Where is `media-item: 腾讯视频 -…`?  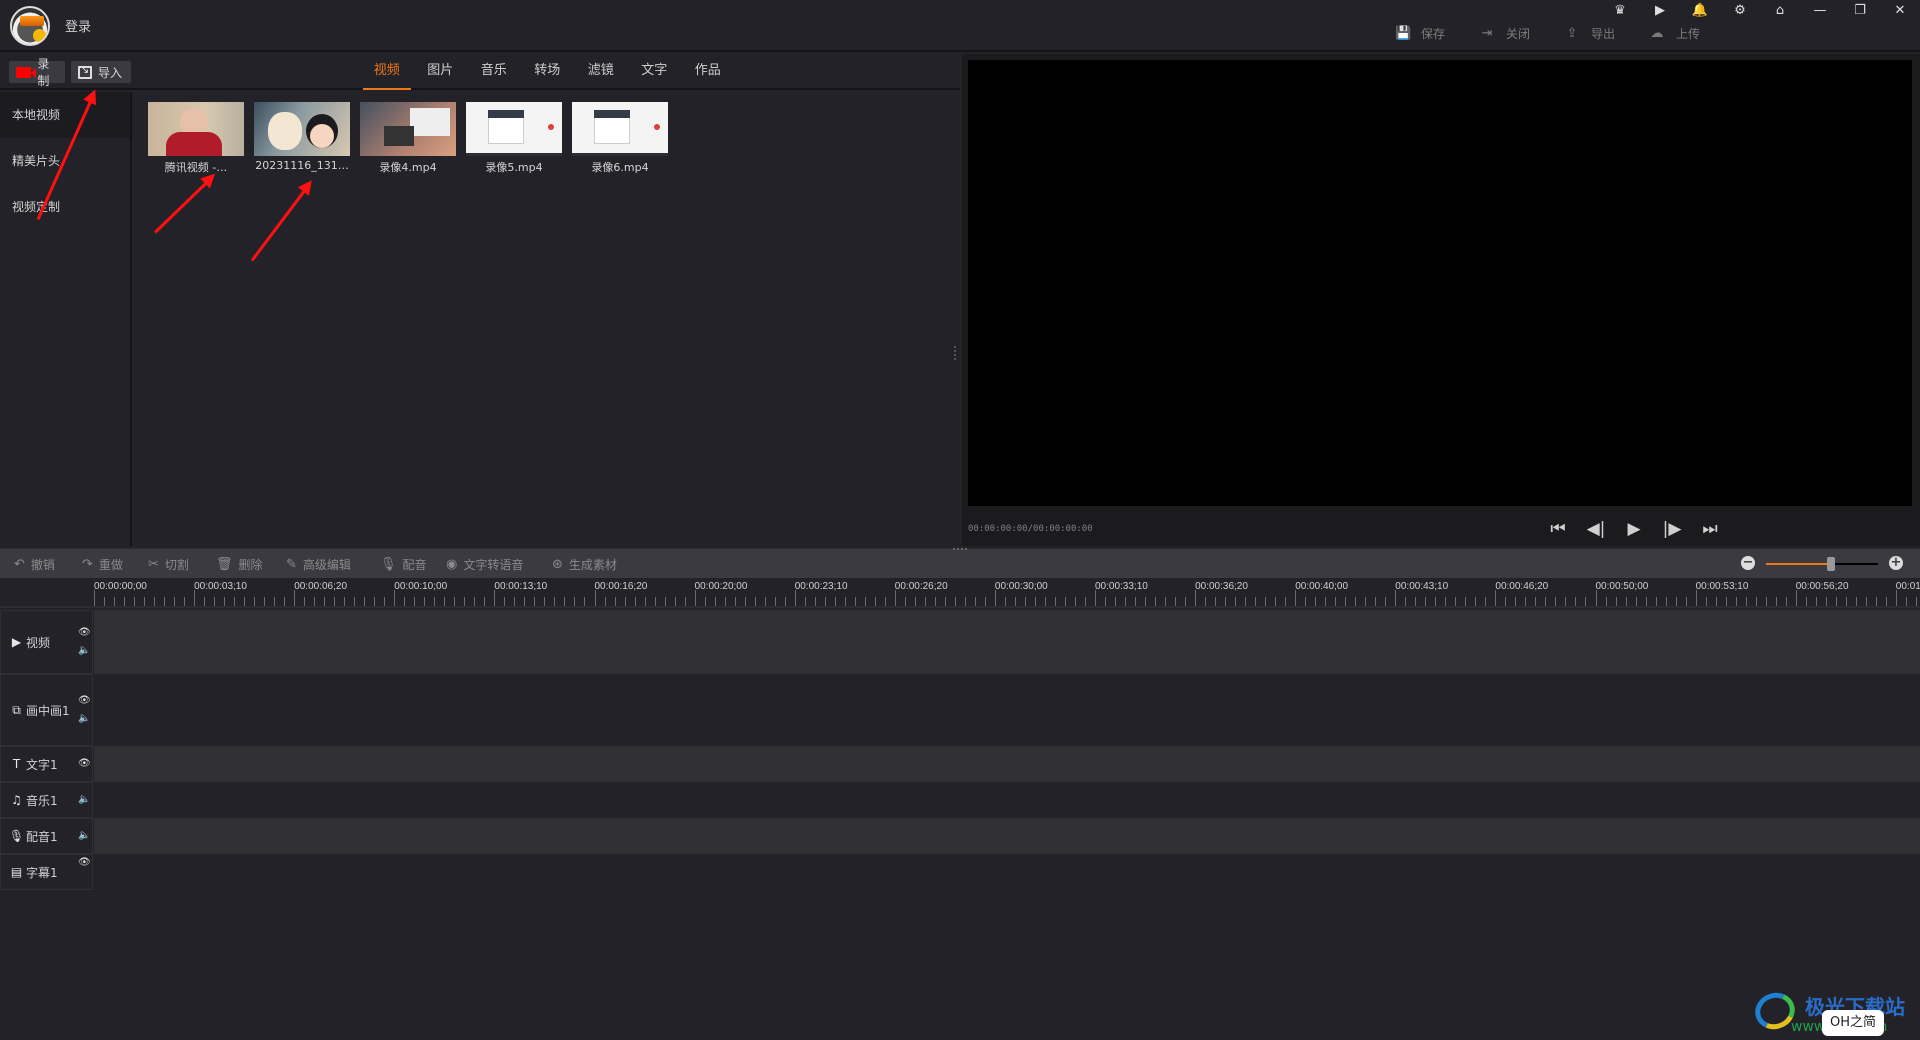
media-item: 腾讯视频 -… is located at coordinates (196, 138).